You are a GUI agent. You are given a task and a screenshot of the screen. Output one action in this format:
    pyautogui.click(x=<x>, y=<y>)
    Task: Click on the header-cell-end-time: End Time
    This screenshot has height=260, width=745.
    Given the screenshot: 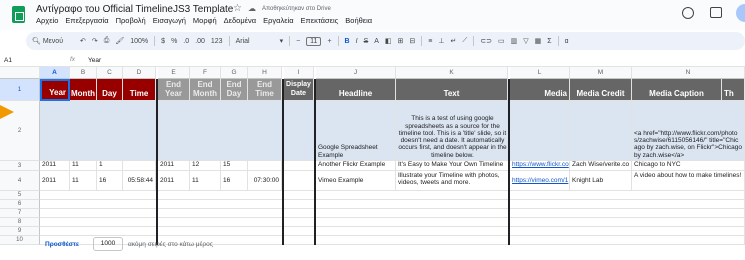 What is the action you would take?
    pyautogui.click(x=265, y=90)
    